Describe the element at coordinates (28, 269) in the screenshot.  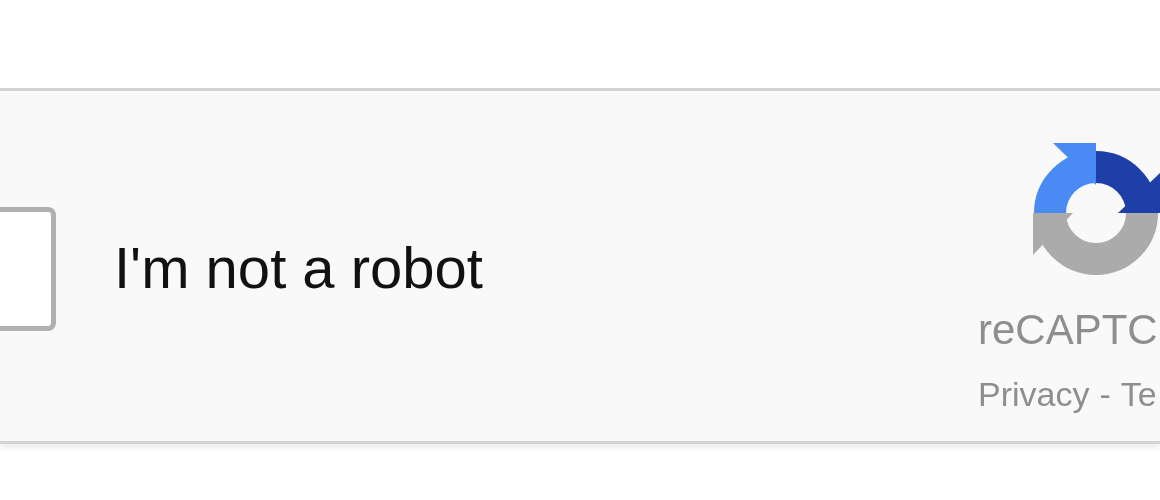
I see `checkbox` at that location.